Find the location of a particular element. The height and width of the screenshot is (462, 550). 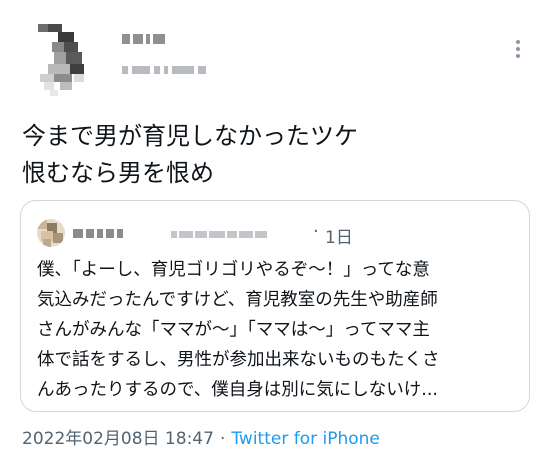

avatar is located at coordinates (63, 59).